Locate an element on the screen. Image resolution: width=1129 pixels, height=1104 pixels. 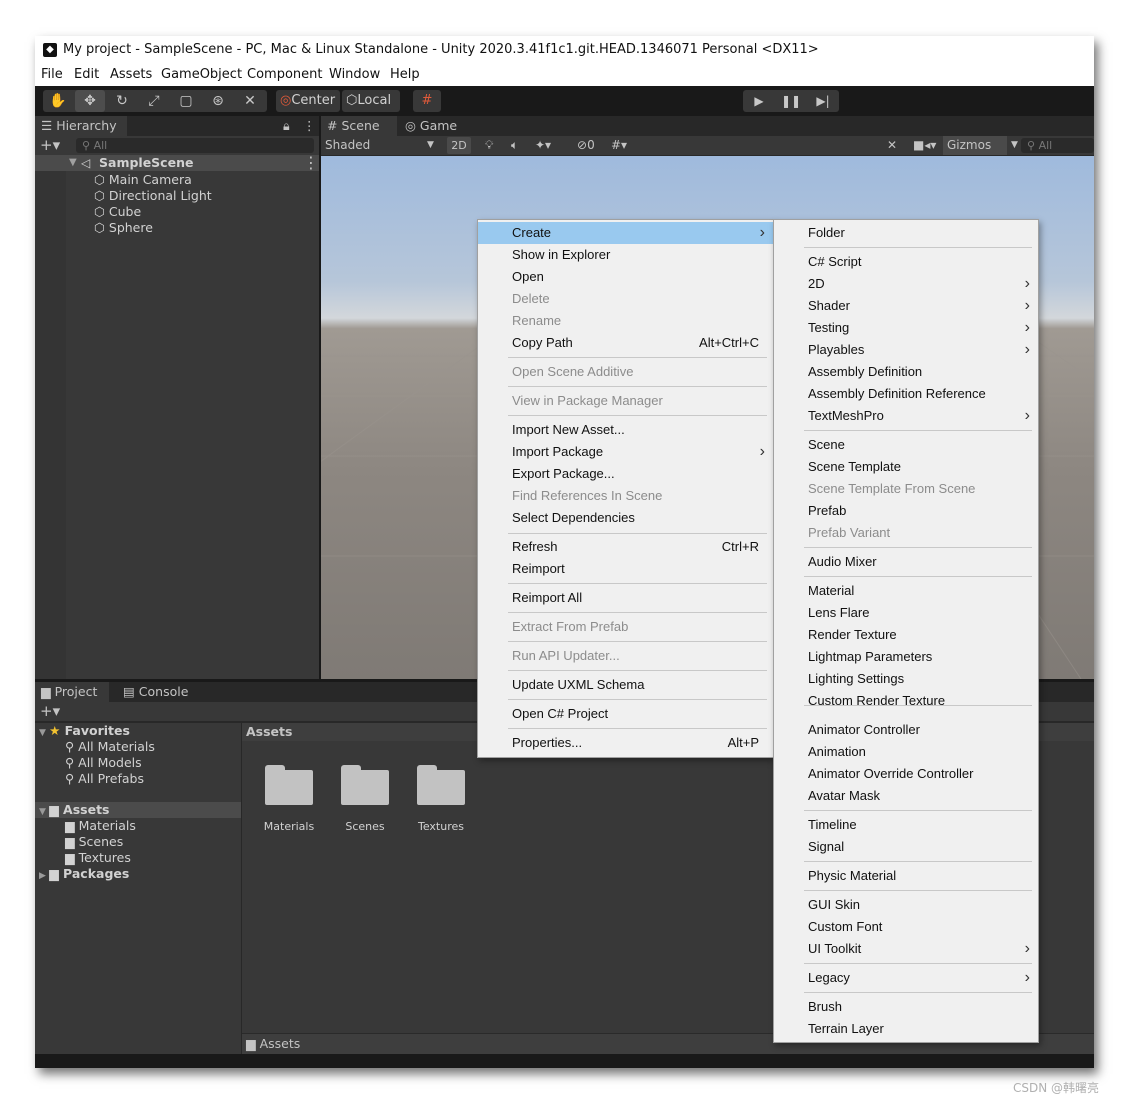
menu-item: Physic Material is located at coordinates (906, 876).